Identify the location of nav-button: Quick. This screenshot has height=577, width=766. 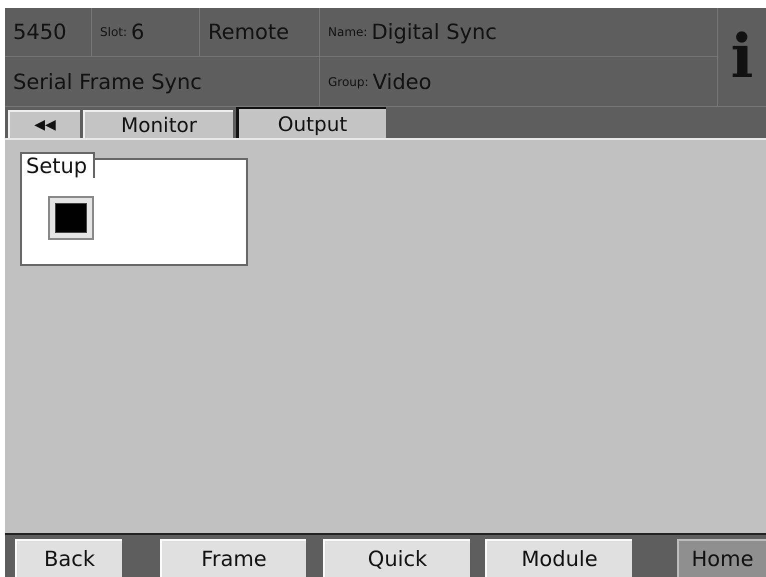
(396, 558).